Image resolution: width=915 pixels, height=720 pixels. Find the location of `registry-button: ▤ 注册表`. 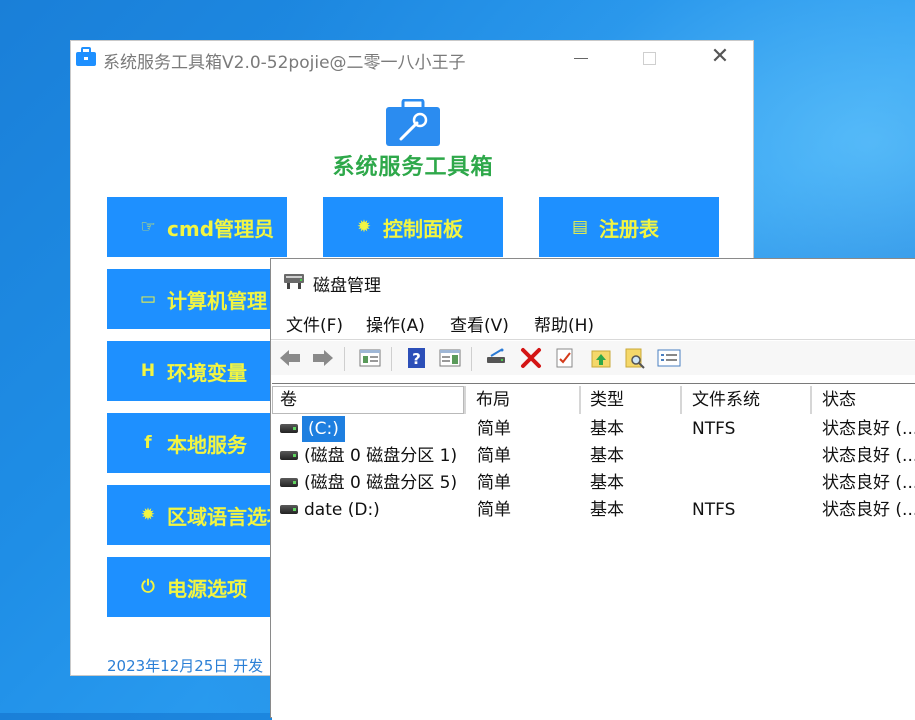

registry-button: ▤ 注册表 is located at coordinates (629, 227).